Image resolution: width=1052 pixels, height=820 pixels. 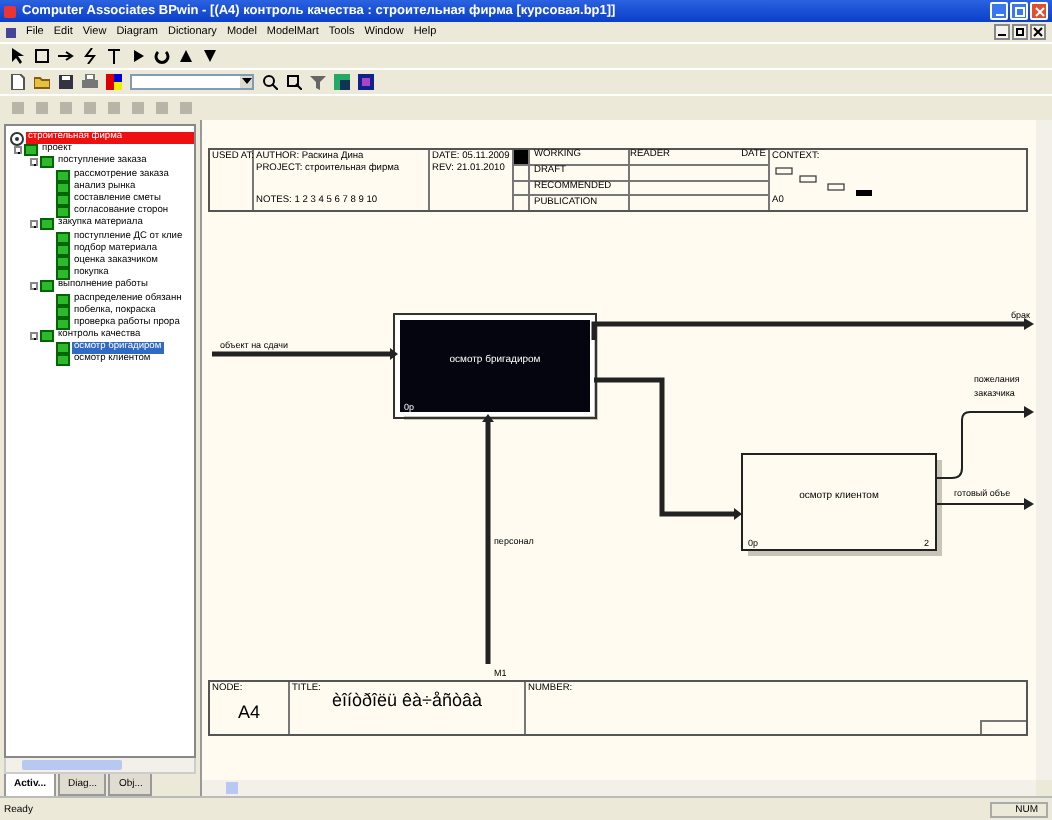 What do you see at coordinates (114, 56) in the screenshot?
I see `text-tool-icon` at bounding box center [114, 56].